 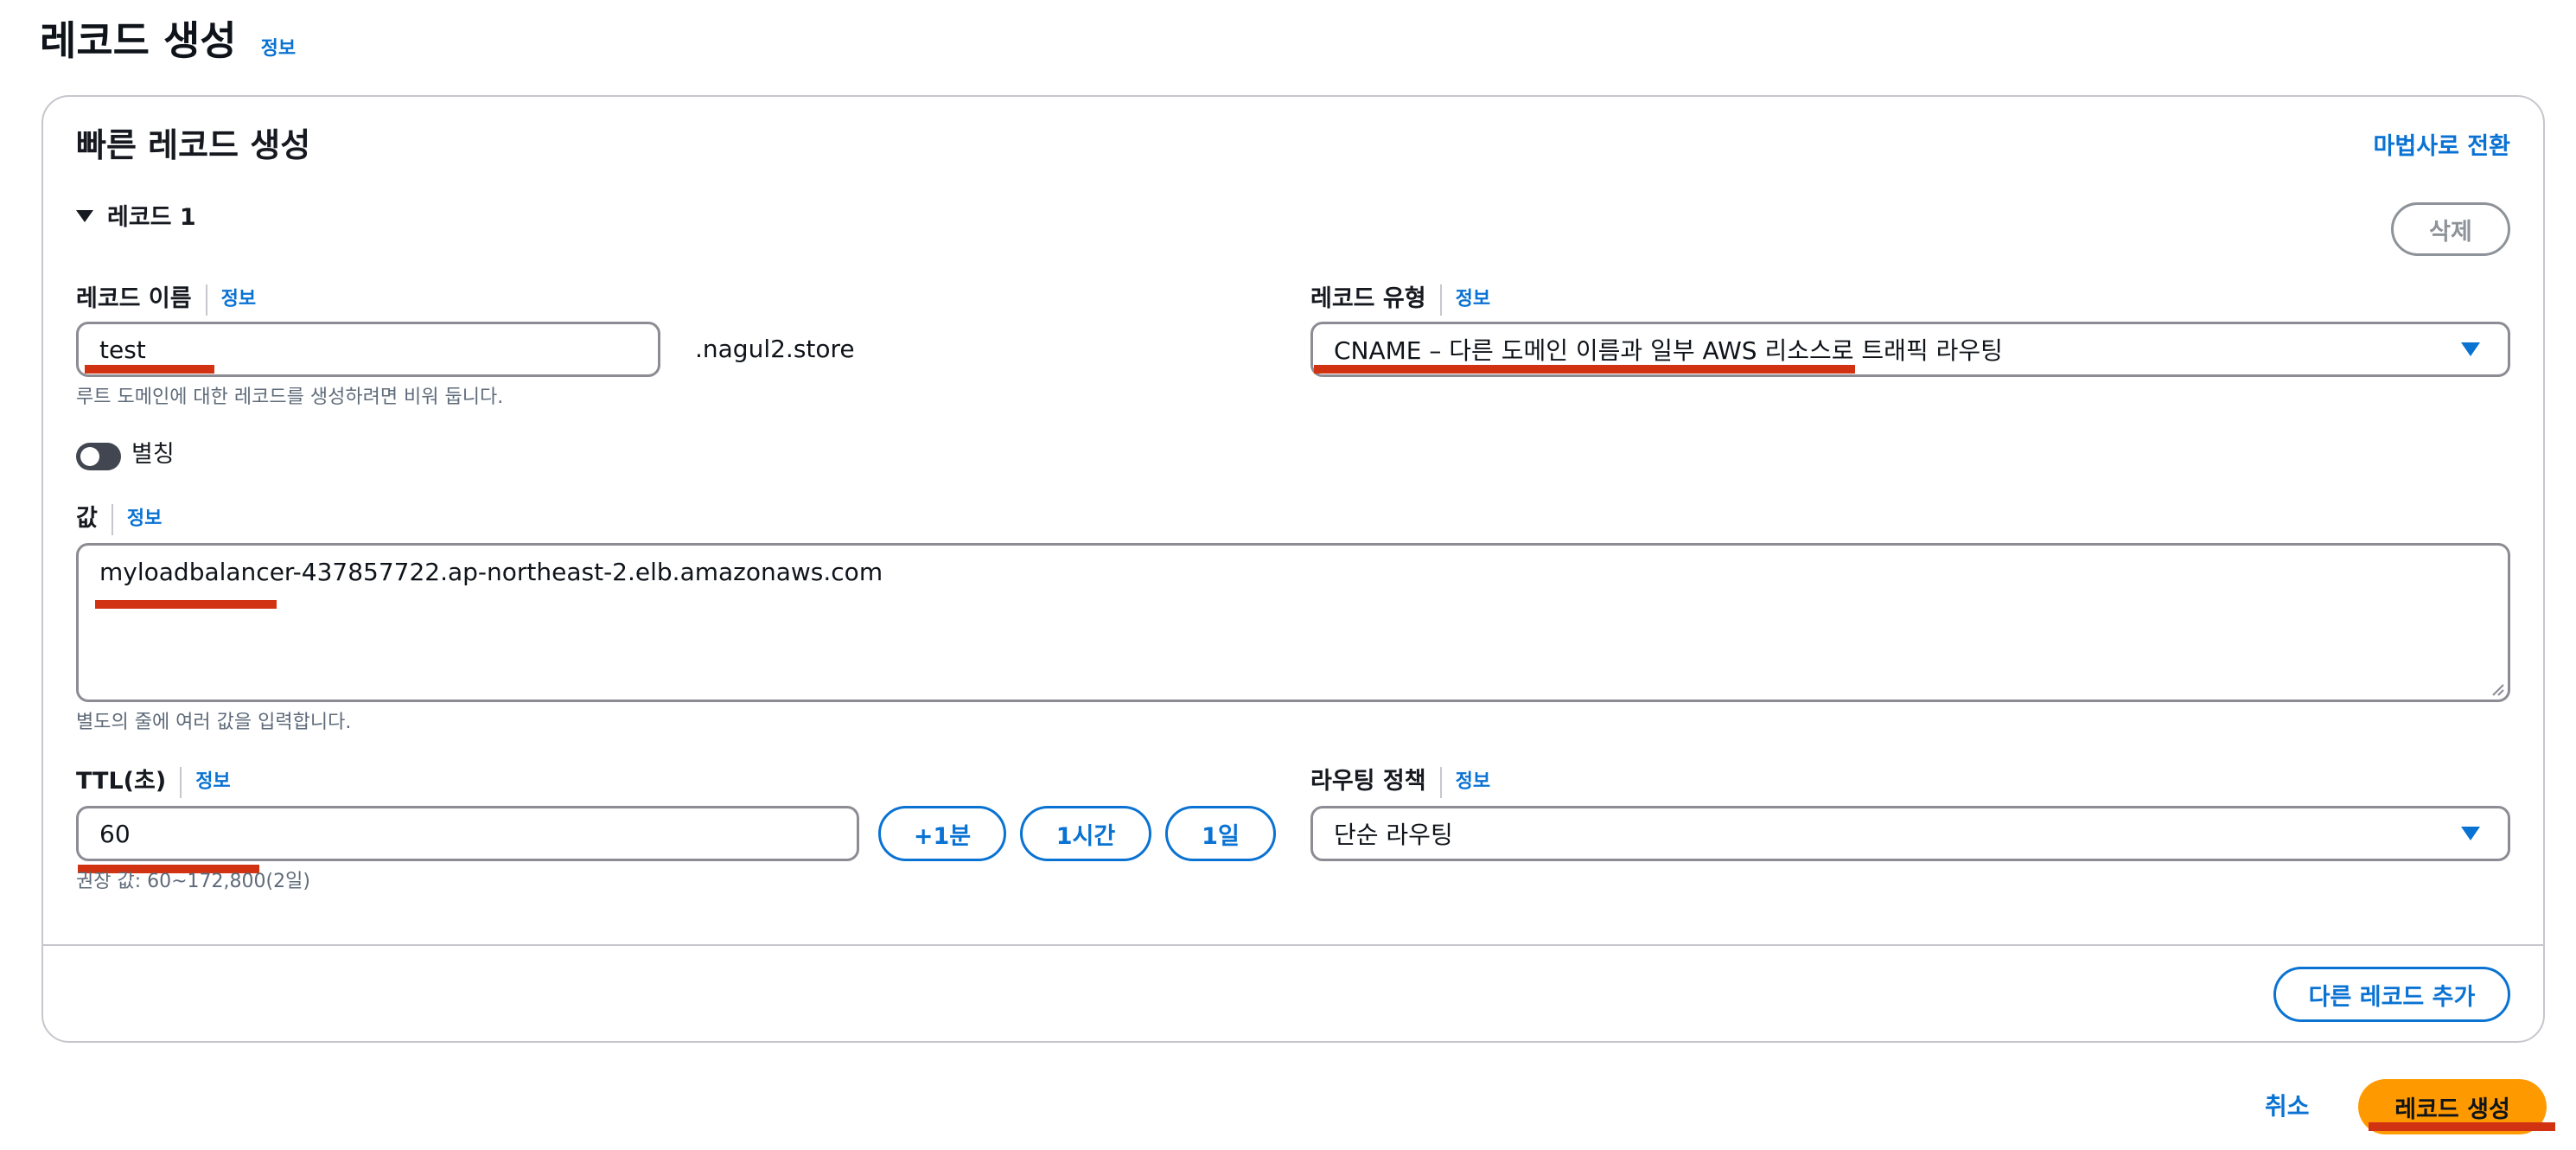 I want to click on toggle-knob, so click(x=89, y=456).